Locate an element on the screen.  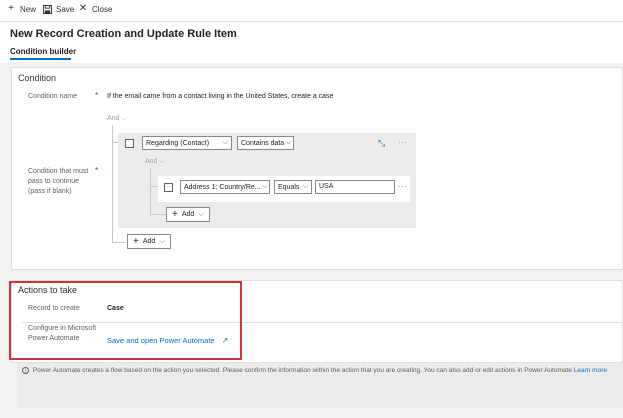
group-and-label: And is located at coordinates (151, 161).